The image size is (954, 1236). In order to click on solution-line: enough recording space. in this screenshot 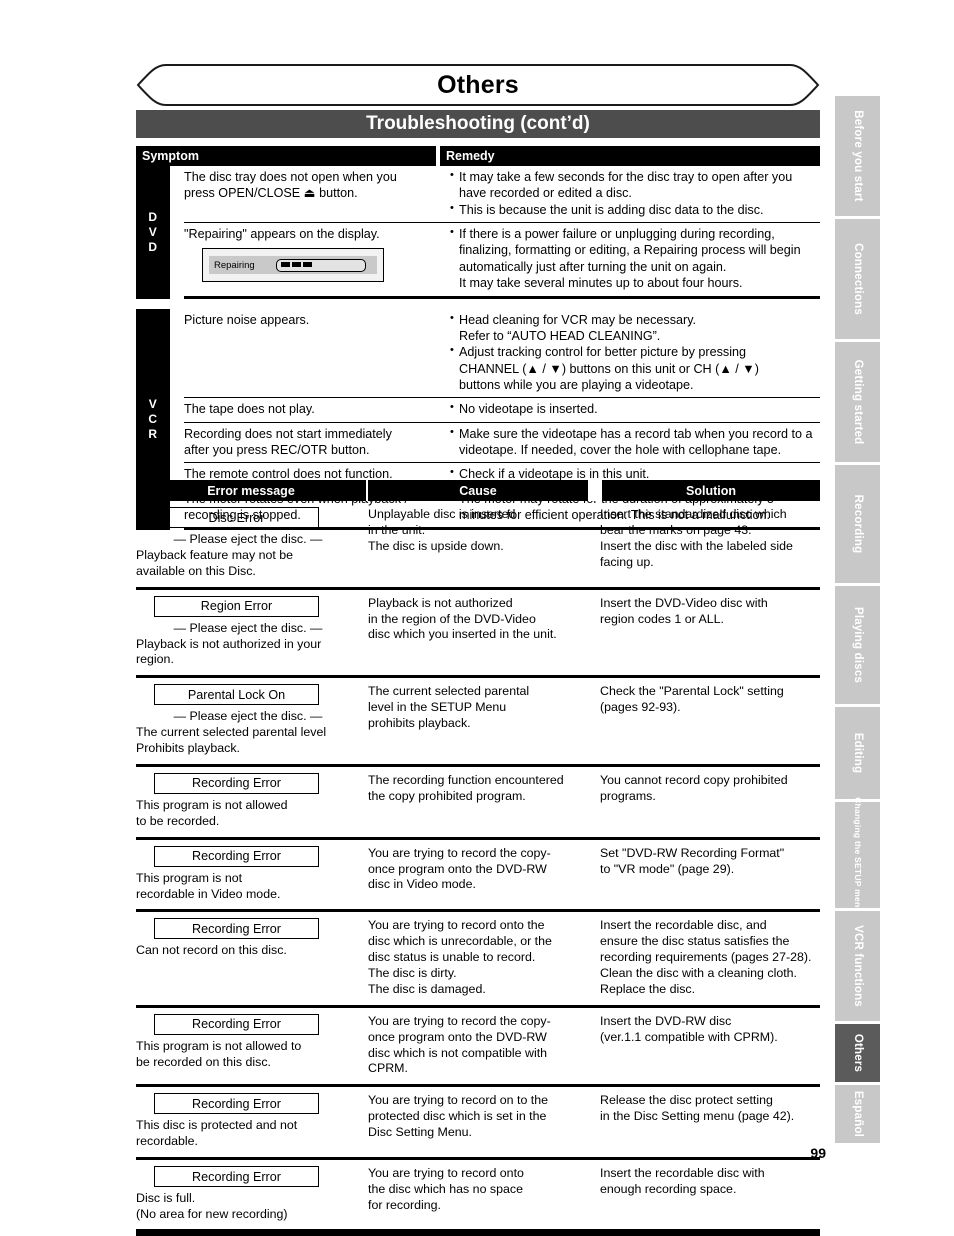, I will do `click(668, 1188)`.